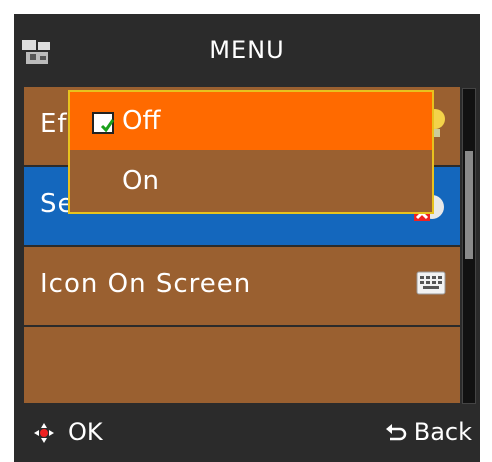 This screenshot has height=462, width=492. I want to click on menu-item-label: Ef, so click(54, 124).